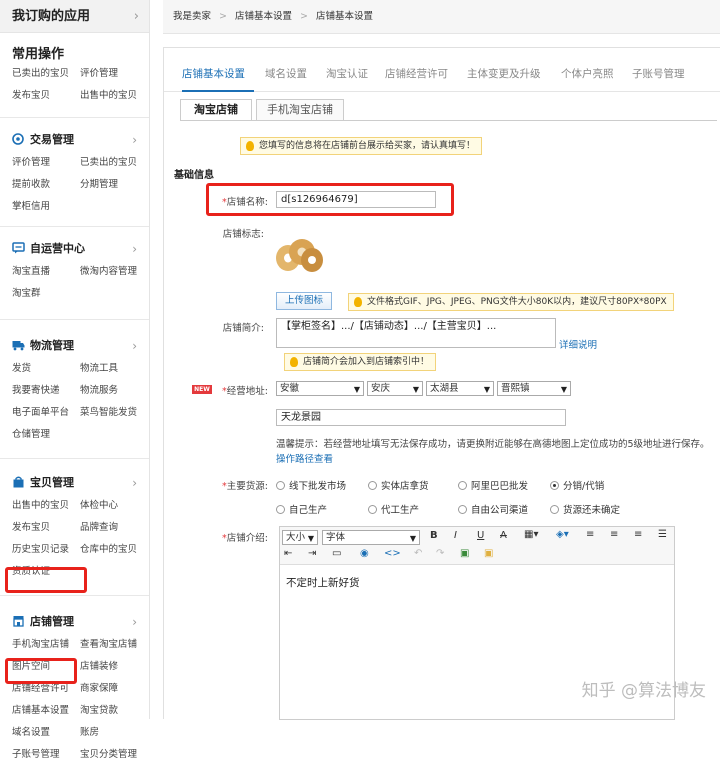  Describe the element at coordinates (114, 645) in the screenshot. I see `sidebar-link: 查看淘宝店铺` at that location.